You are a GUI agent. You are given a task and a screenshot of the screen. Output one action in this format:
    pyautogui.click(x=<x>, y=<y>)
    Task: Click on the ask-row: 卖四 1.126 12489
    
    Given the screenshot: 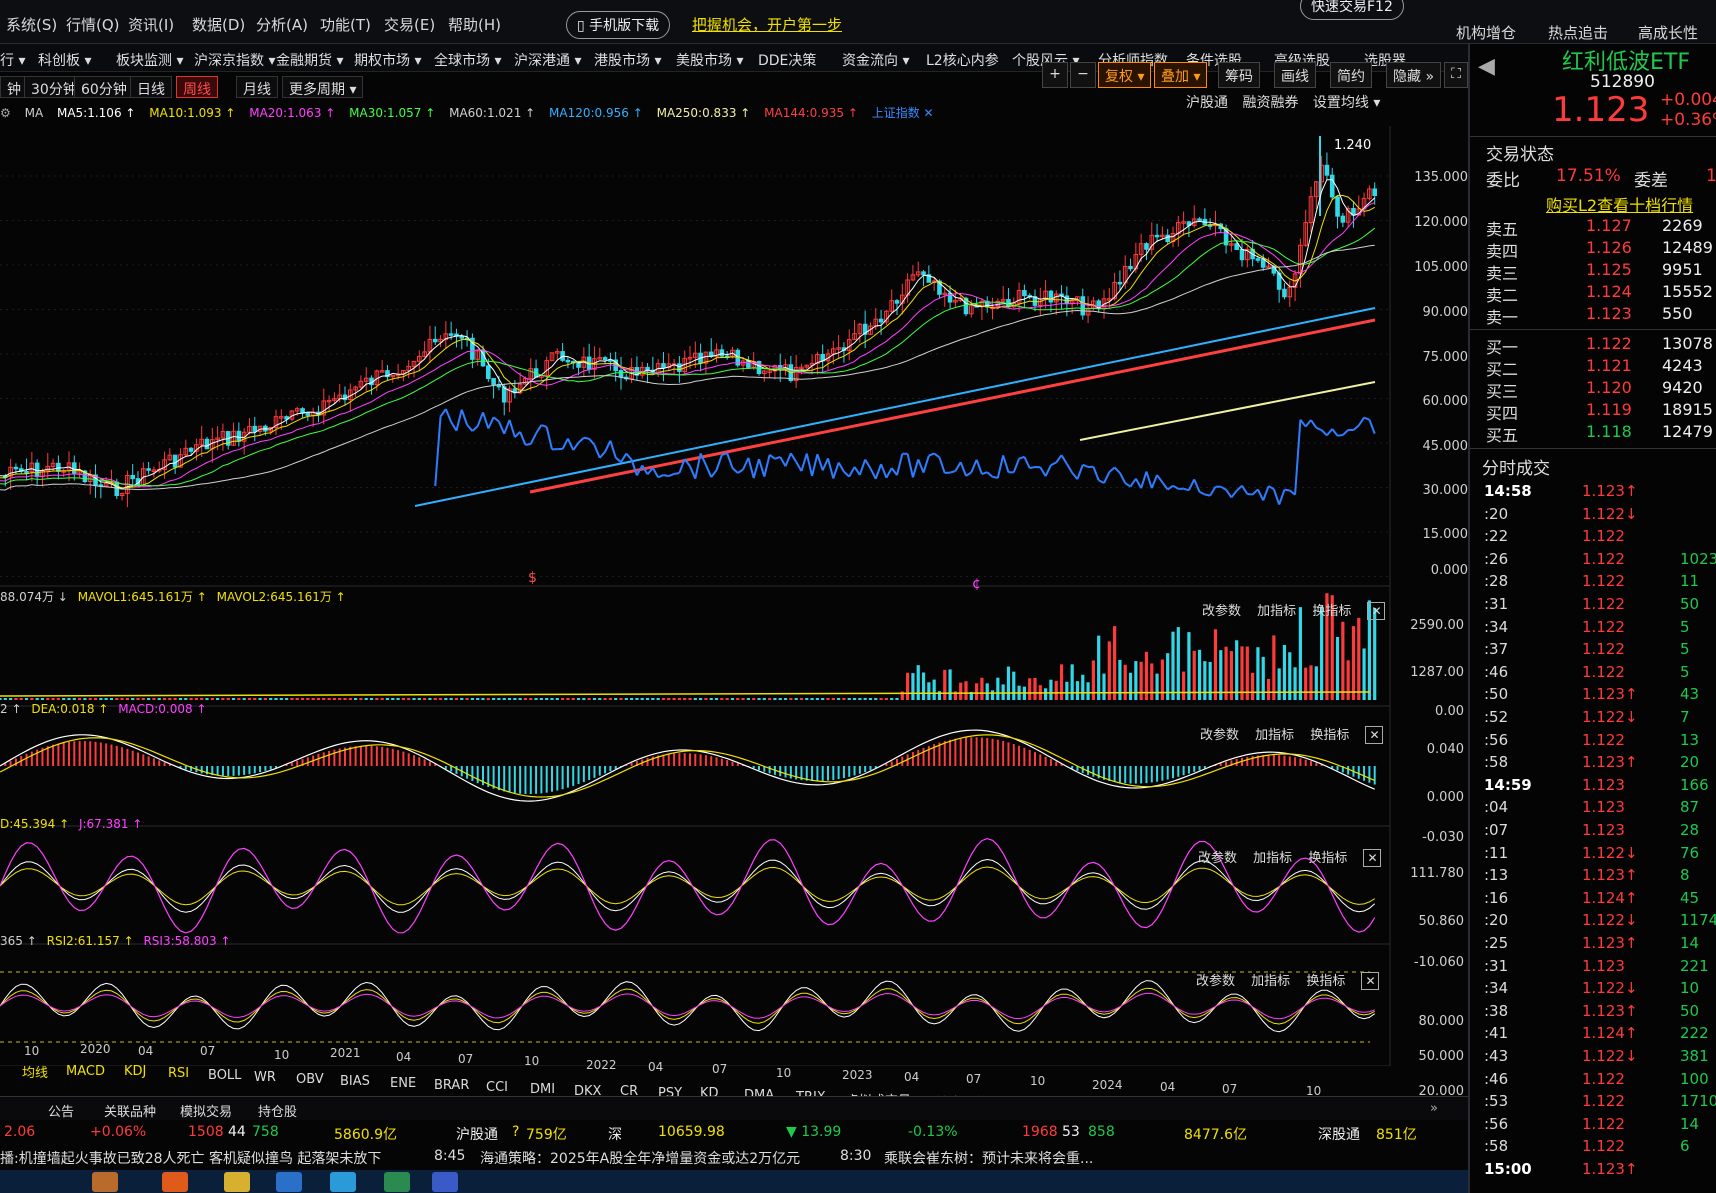 What is the action you would take?
    pyautogui.click(x=1601, y=249)
    